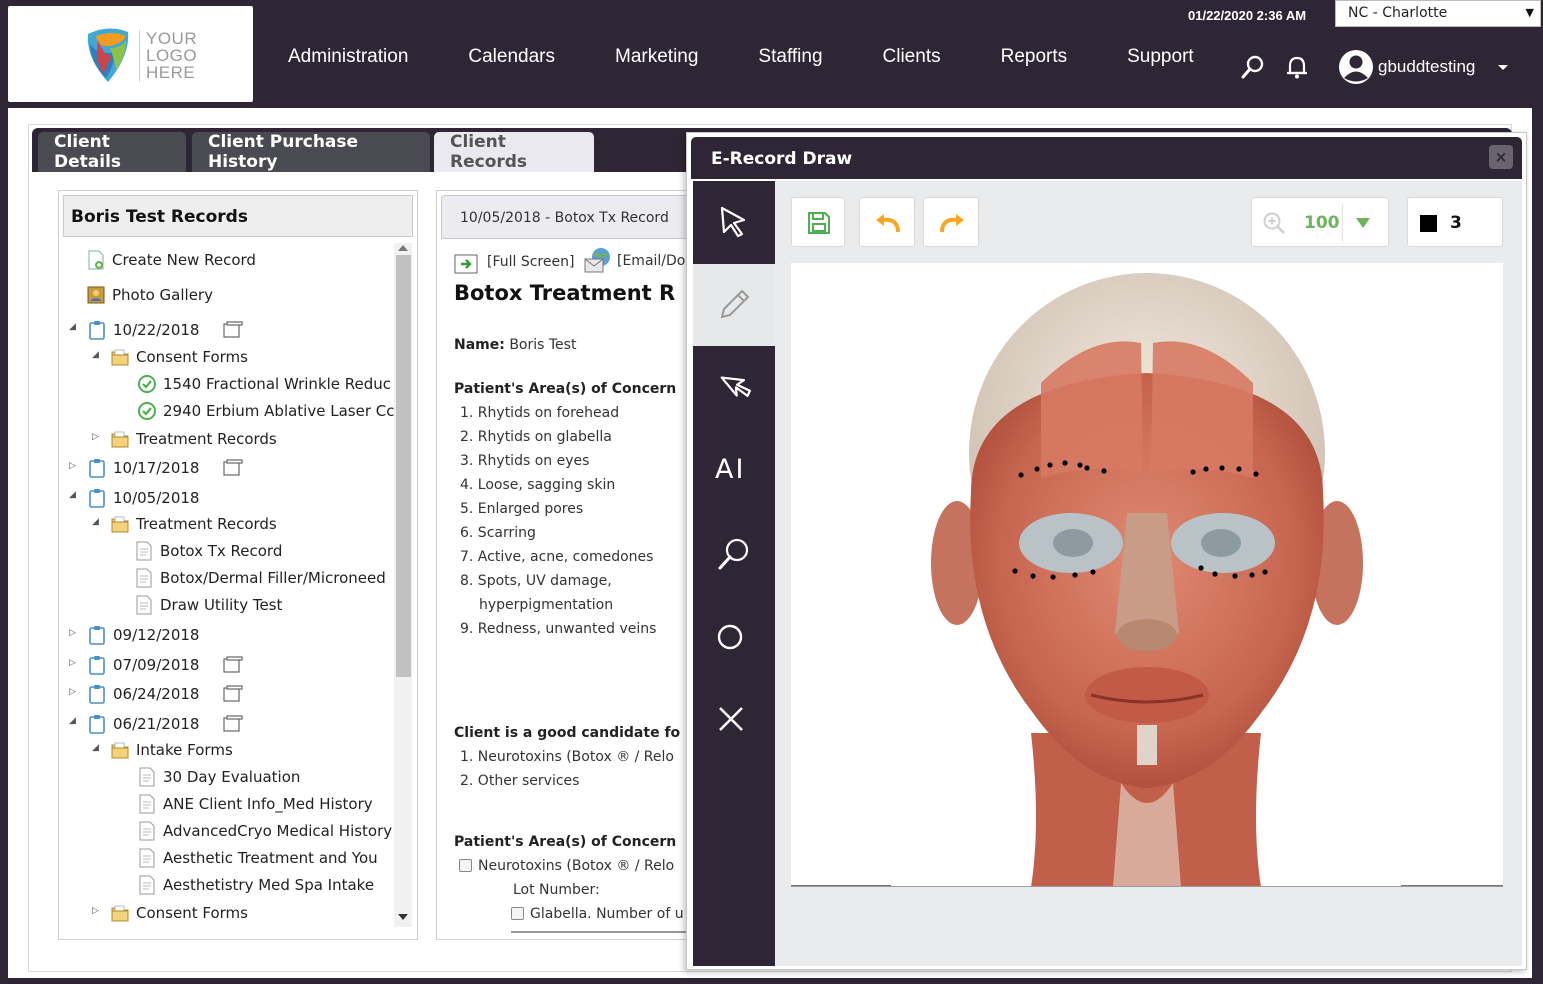 The height and width of the screenshot is (984, 1543). What do you see at coordinates (734, 554) in the screenshot?
I see `zoom-tool` at bounding box center [734, 554].